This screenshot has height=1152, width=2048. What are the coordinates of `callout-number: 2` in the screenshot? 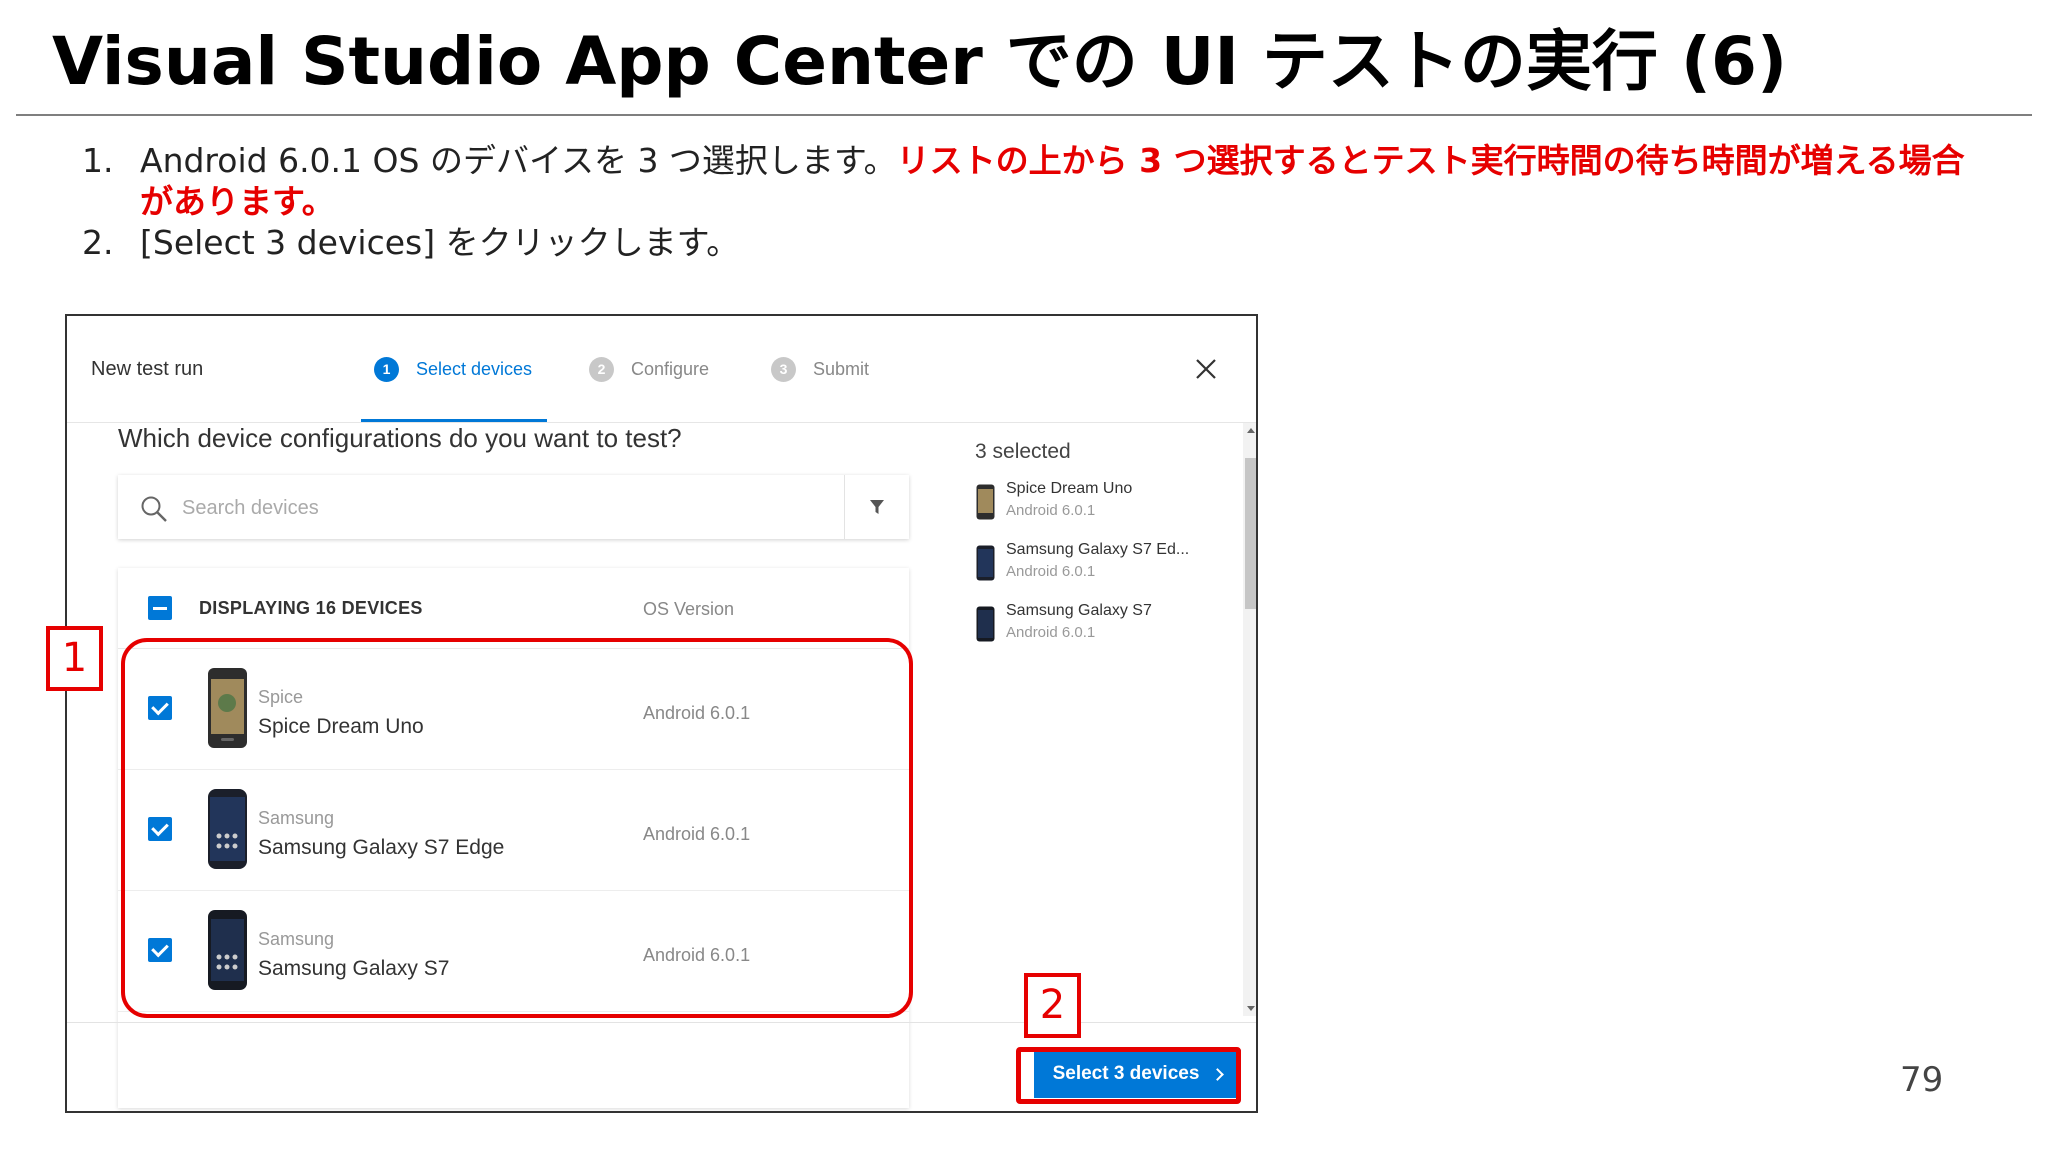 It's located at (1052, 1005).